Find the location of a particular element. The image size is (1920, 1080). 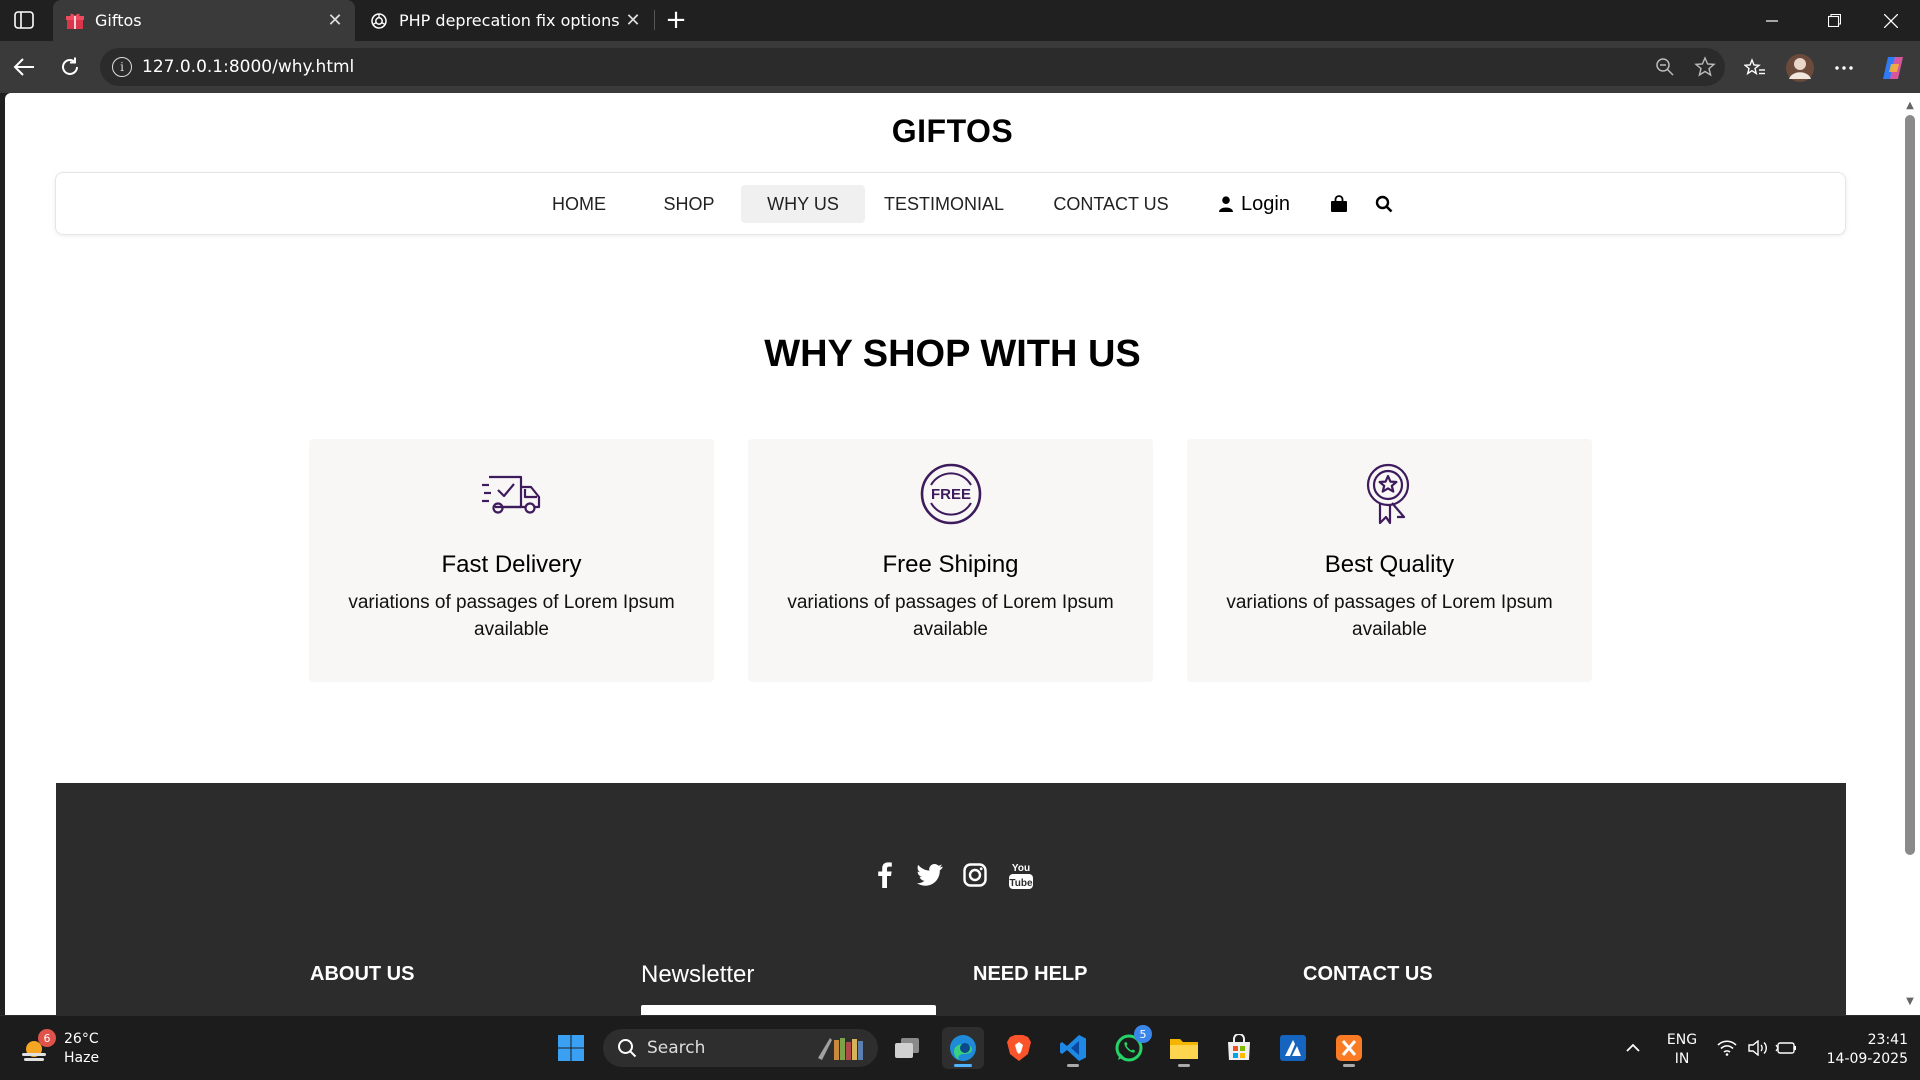

search-highlight-books-icon is located at coordinates (840, 1049).